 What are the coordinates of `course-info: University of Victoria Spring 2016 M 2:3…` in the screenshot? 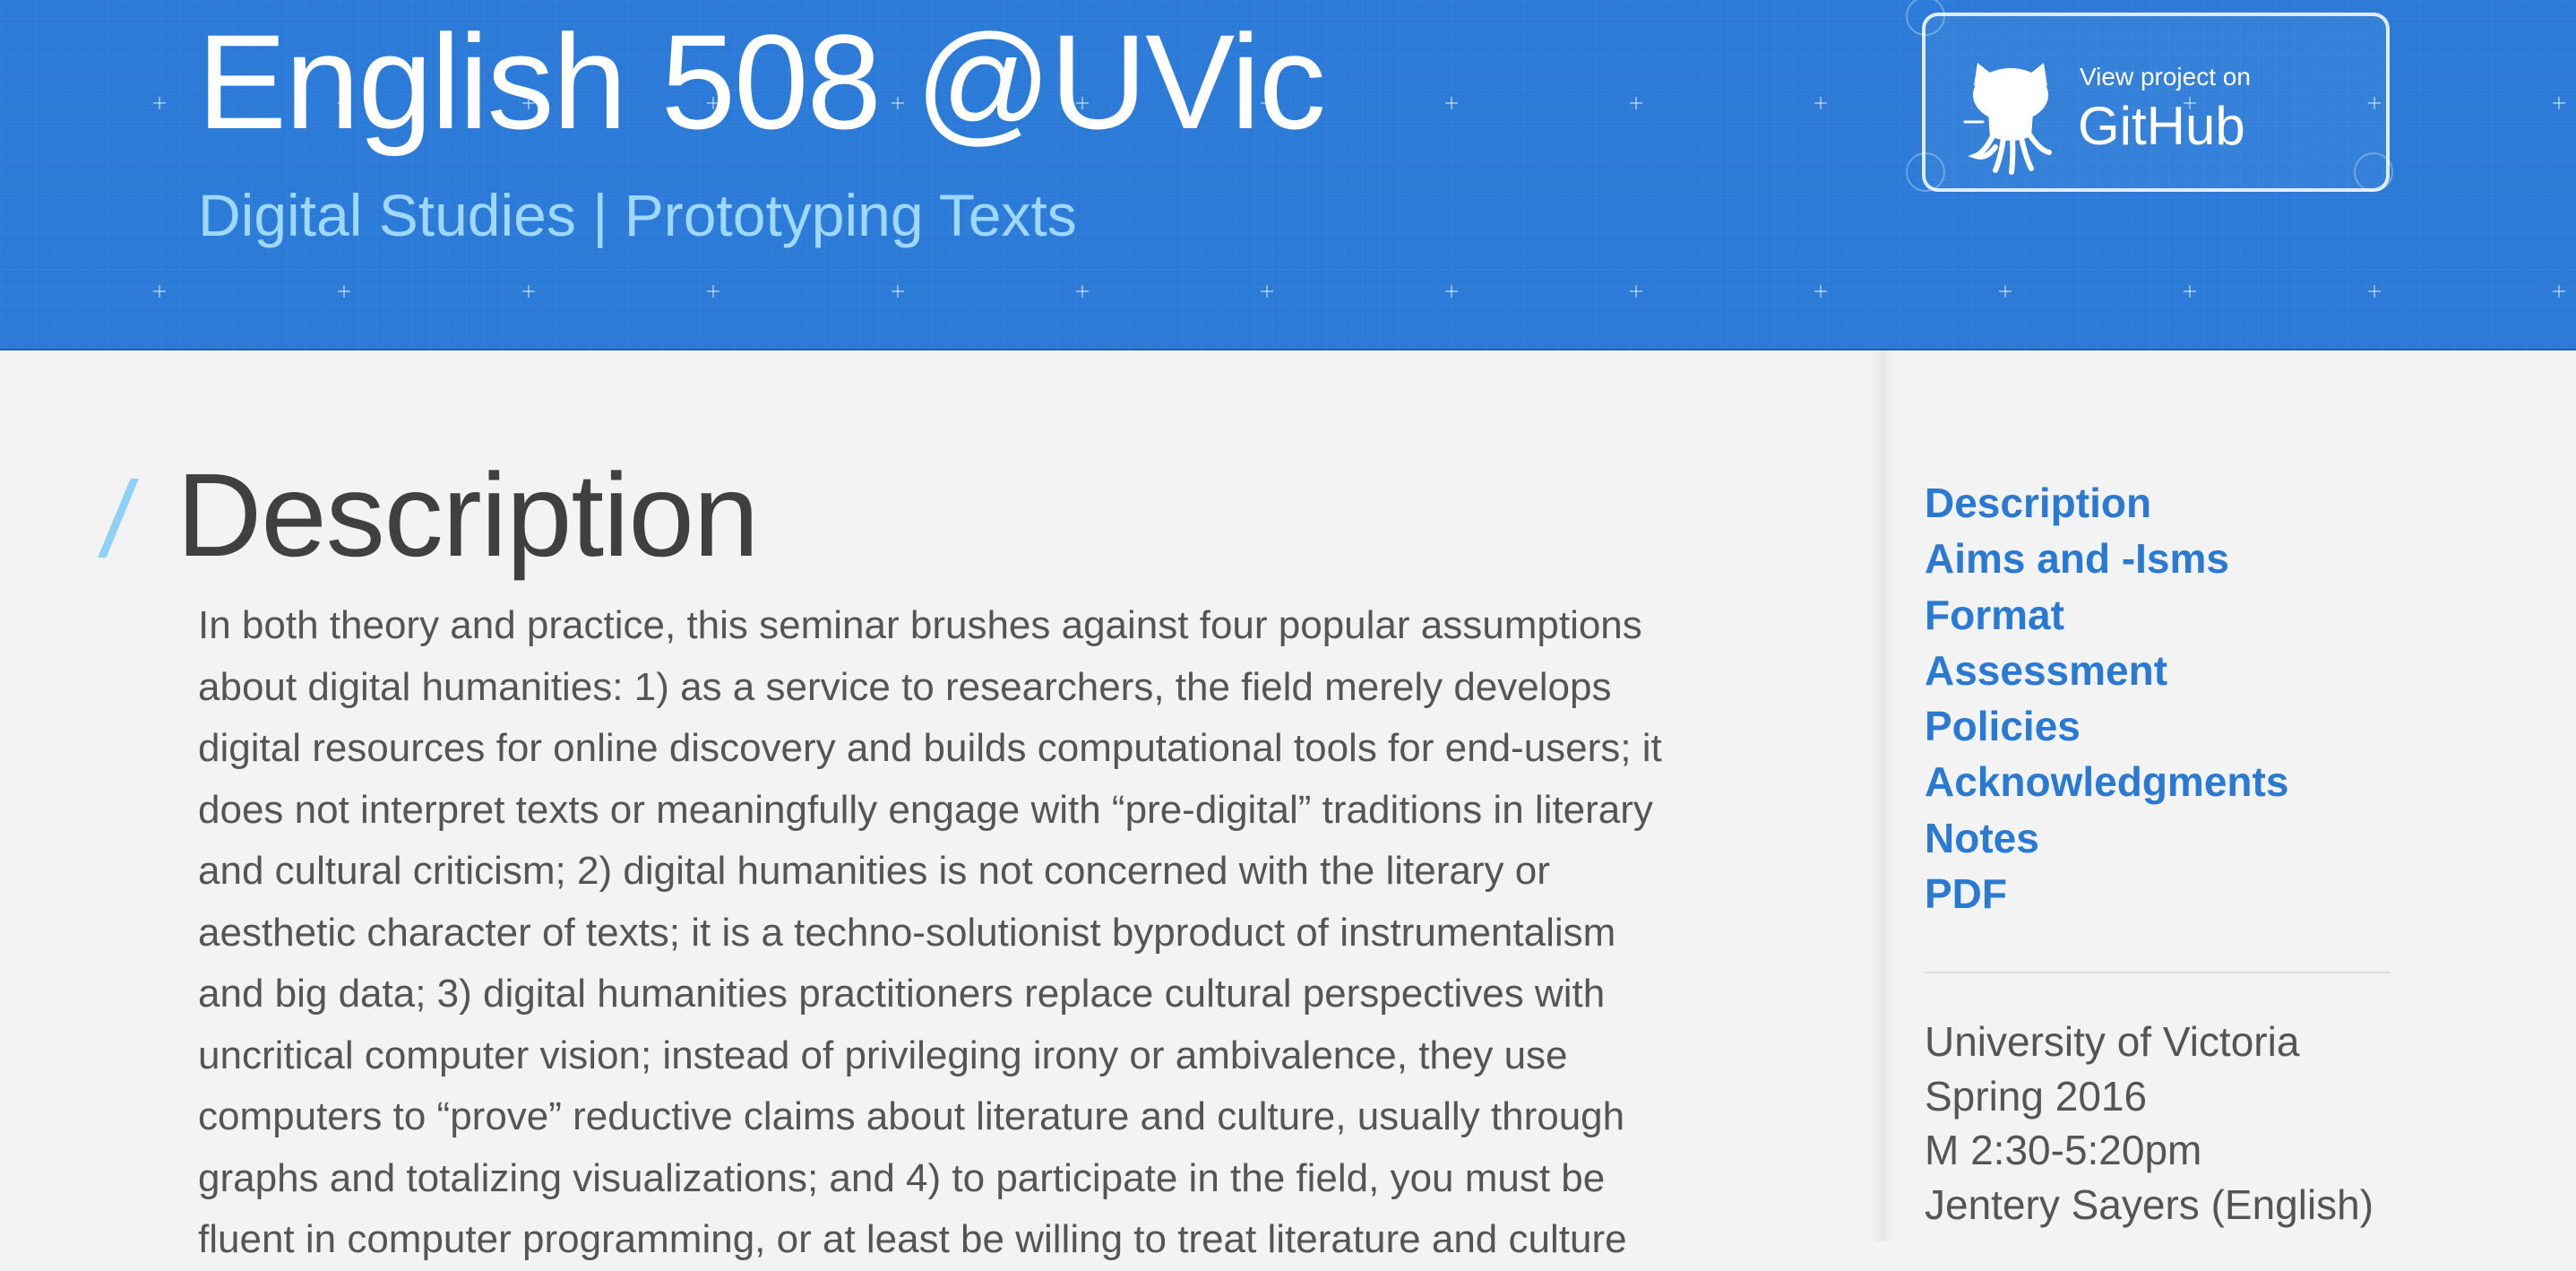 It's located at (2149, 1123).